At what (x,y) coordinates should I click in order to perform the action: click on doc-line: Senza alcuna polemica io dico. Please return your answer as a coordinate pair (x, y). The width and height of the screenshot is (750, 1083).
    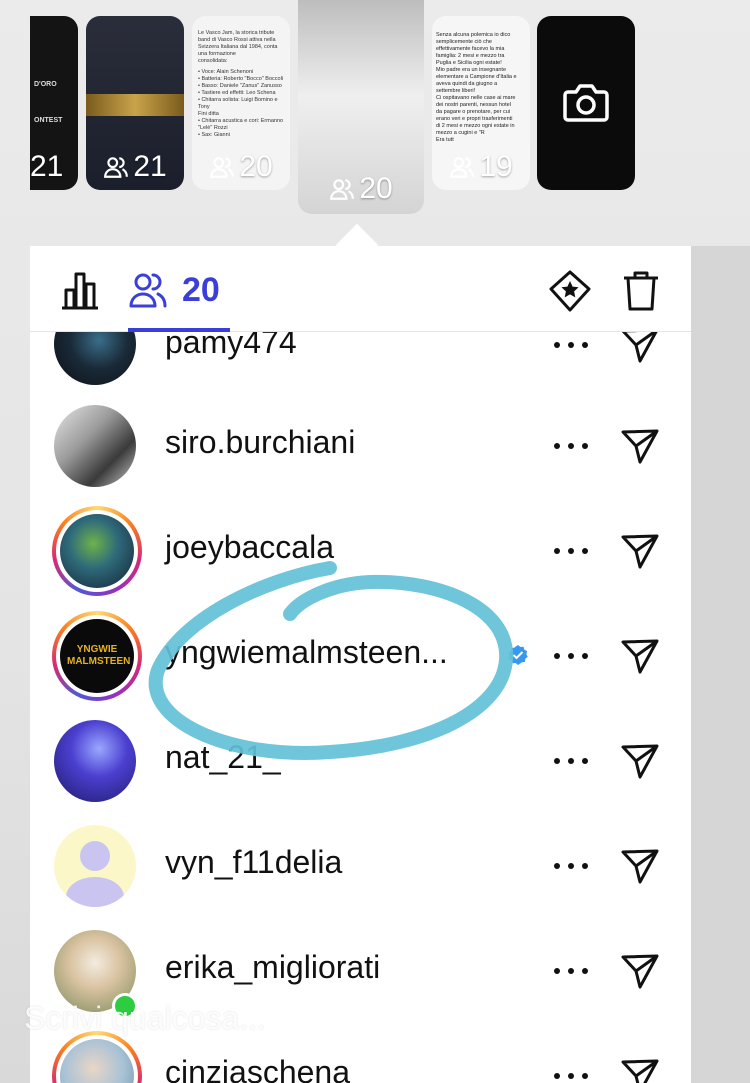
    Looking at the image, I should click on (473, 35).